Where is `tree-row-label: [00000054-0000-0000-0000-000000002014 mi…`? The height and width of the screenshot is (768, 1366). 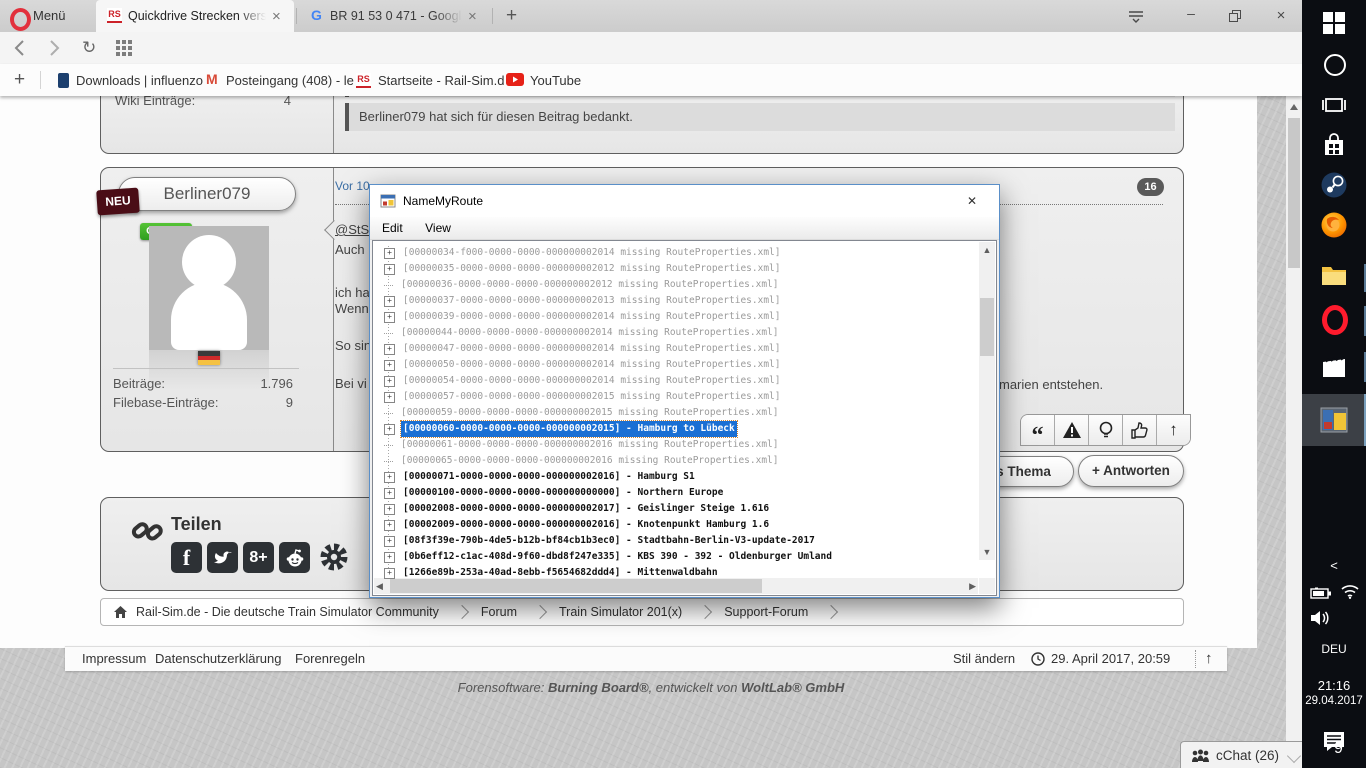
tree-row-label: [00000054-0000-0000-0000-000000002014 mi… is located at coordinates (592, 381).